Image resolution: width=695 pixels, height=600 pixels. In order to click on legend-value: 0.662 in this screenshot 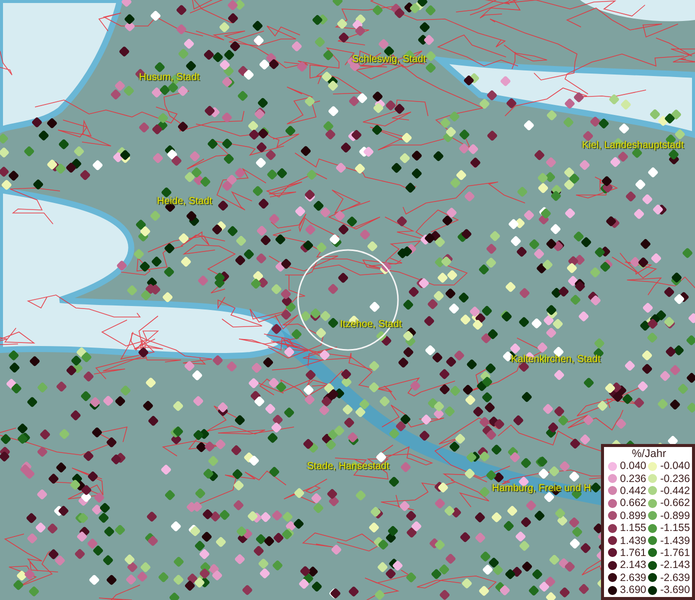, I will do `click(633, 503)`.